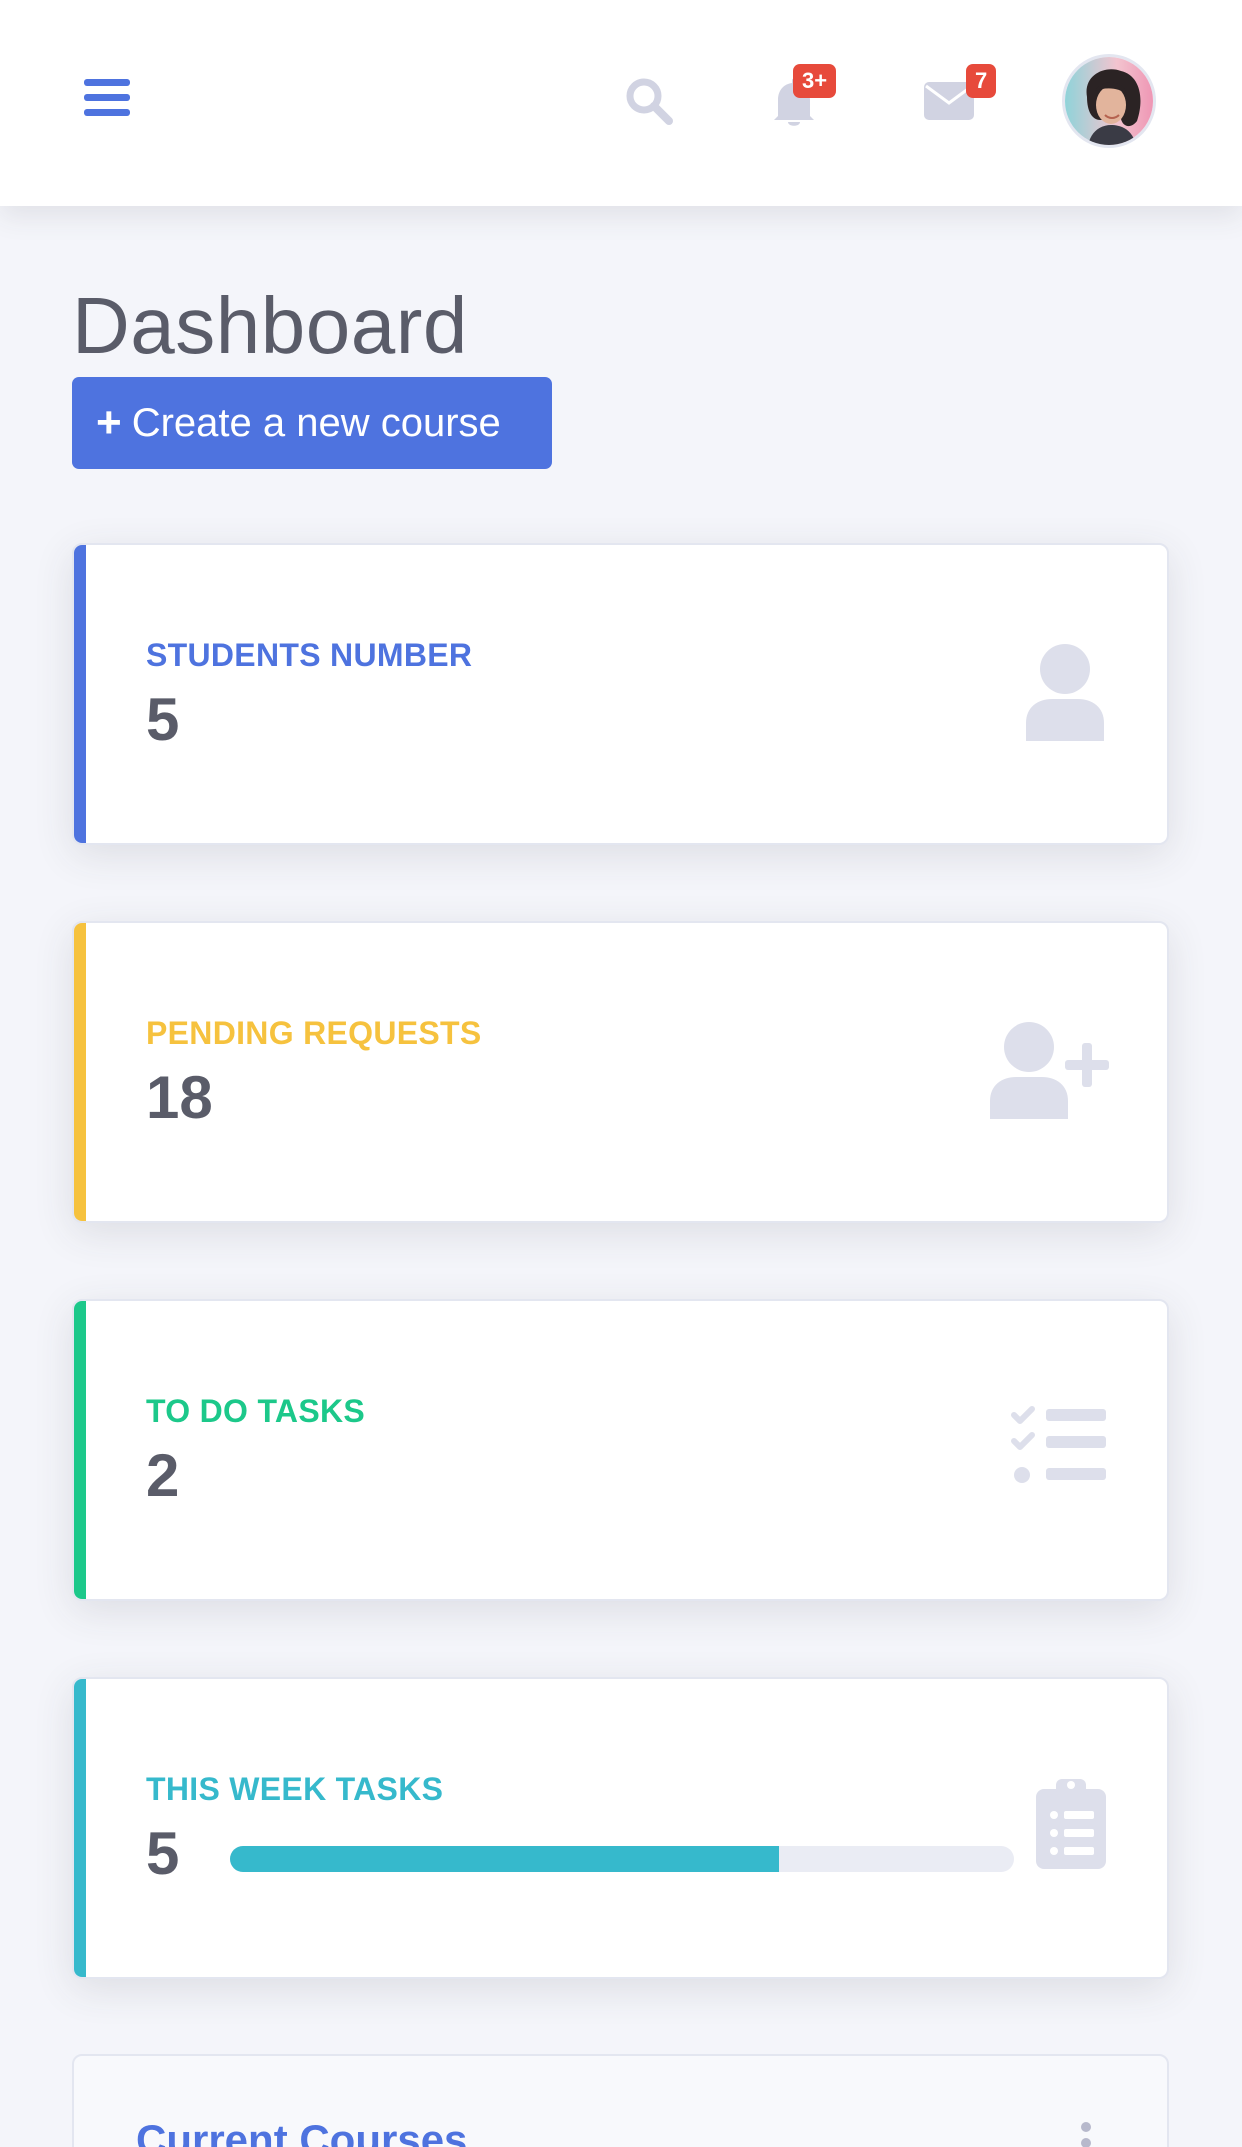 The image size is (1242, 2147). Describe the element at coordinates (163, 1475) in the screenshot. I see `card-value: 2` at that location.